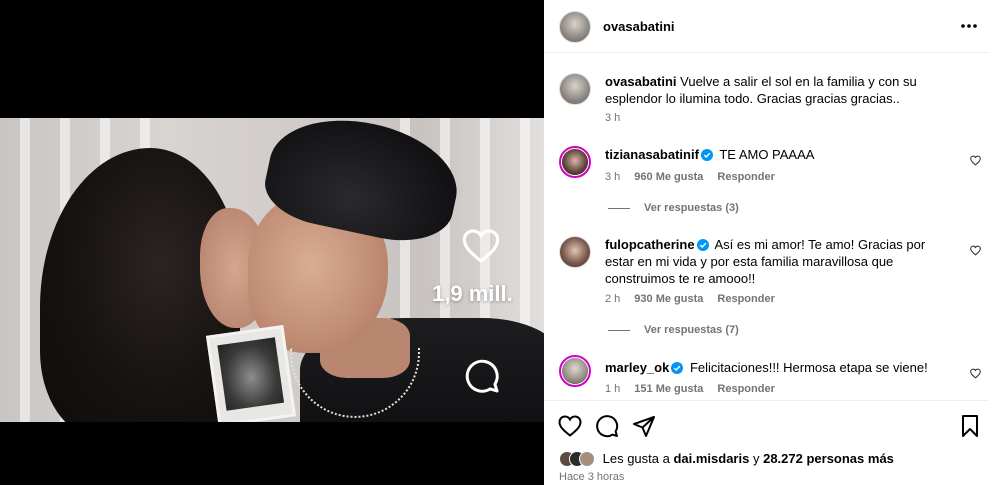 The image size is (989, 485). What do you see at coordinates (691, 208) in the screenshot?
I see `view-replies-label: Ver respuestas (3)` at bounding box center [691, 208].